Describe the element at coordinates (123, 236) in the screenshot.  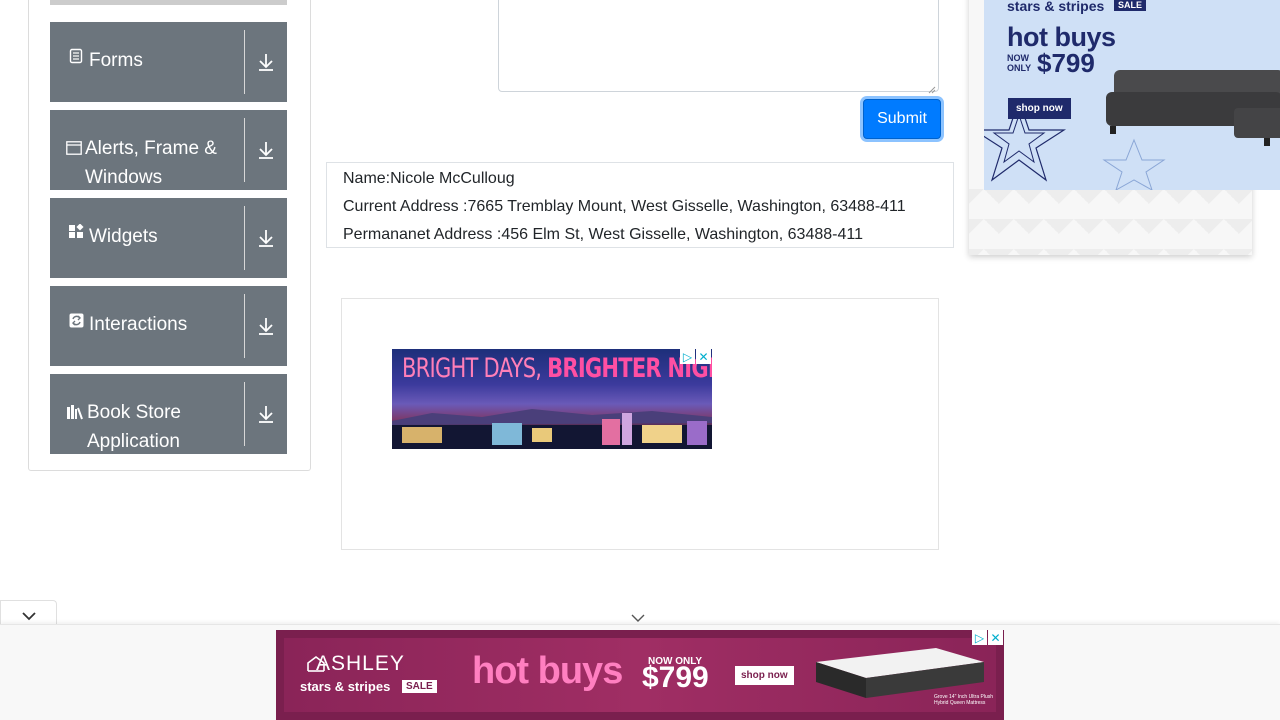
I see `sidebar-group-label: Widgets` at that location.